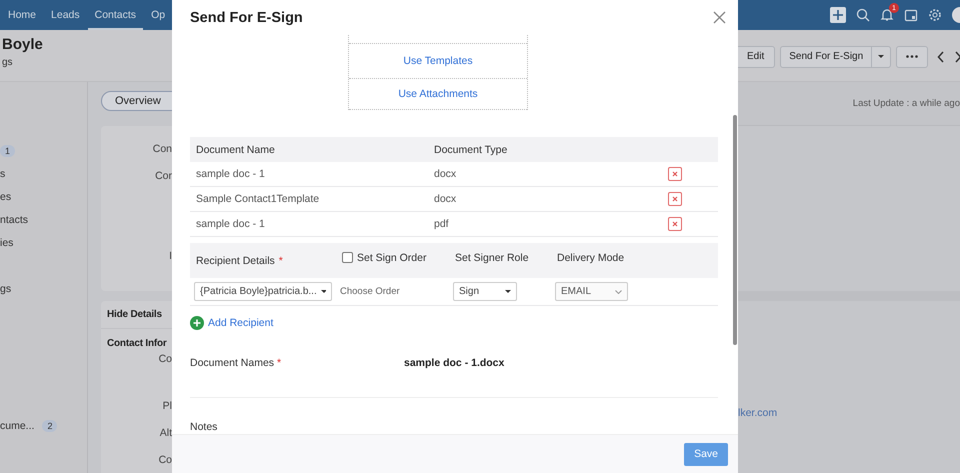 This screenshot has height=473, width=960. Describe the element at coordinates (246, 18) in the screenshot. I see `dialog-title: Send For E-Sign` at that location.